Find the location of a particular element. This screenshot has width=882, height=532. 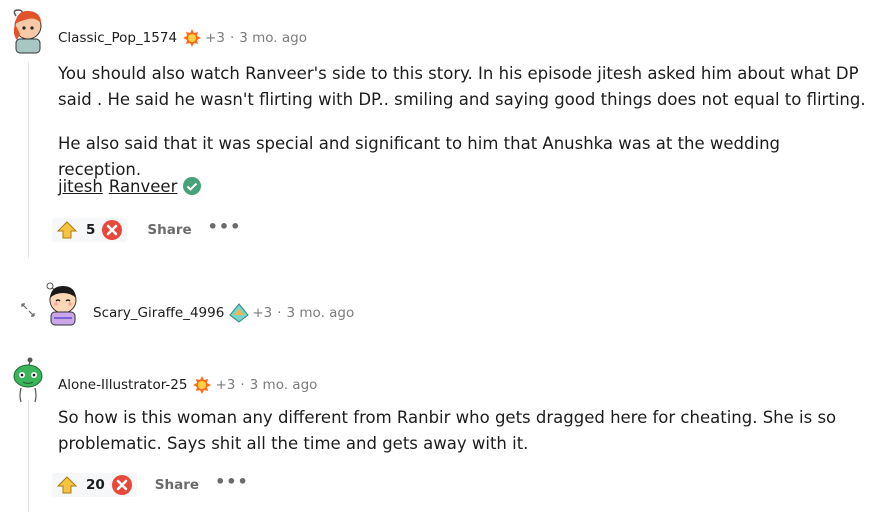

comment-meta: Alone-Illustrator-25 +3 · 3 mo. ago is located at coordinates (187, 385).